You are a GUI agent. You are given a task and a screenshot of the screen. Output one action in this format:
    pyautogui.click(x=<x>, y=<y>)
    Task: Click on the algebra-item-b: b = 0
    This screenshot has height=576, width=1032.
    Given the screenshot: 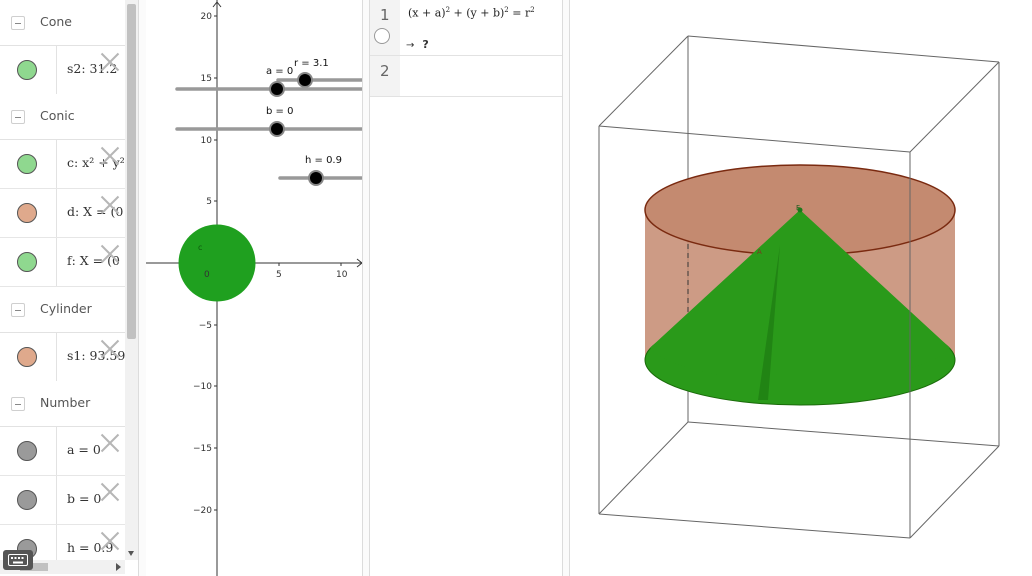 What is the action you would take?
    pyautogui.click(x=62, y=500)
    